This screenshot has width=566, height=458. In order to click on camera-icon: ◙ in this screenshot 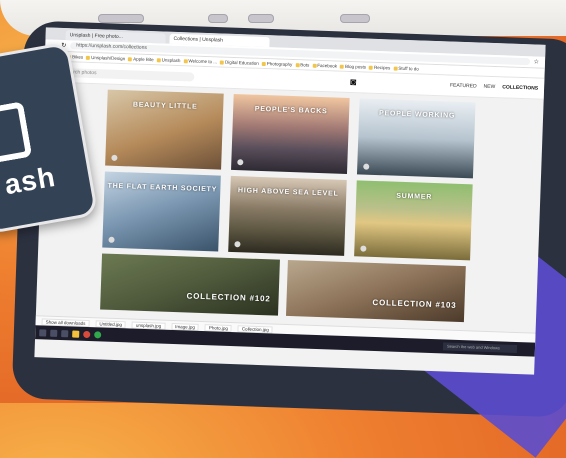, I will do `click(353, 82)`.